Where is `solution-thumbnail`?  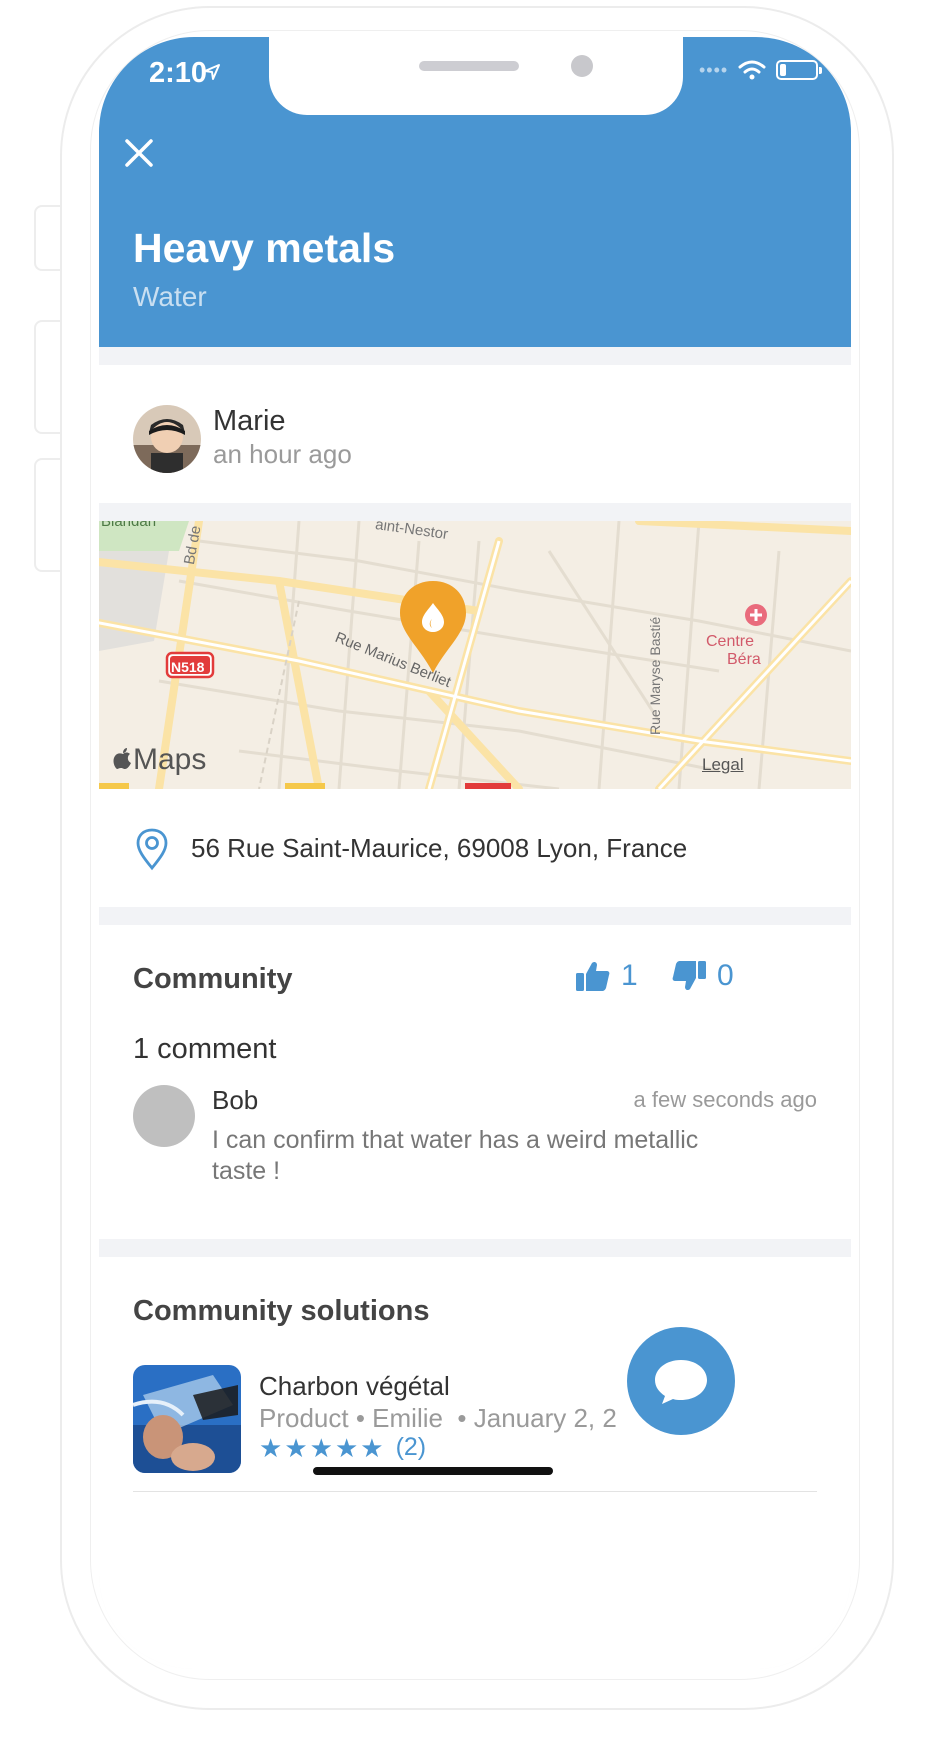
solution-thumbnail is located at coordinates (187, 1419).